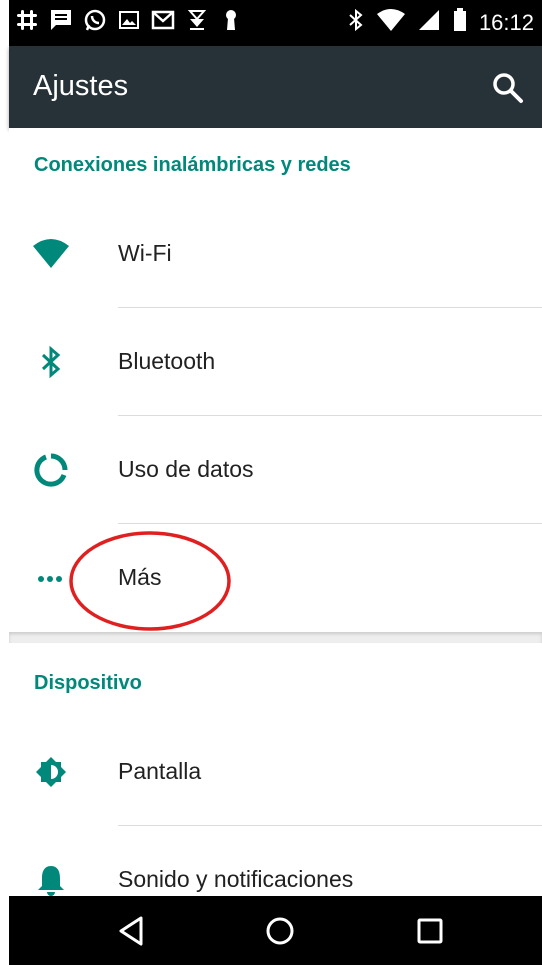 The width and height of the screenshot is (542, 965). Describe the element at coordinates (460, 23) in the screenshot. I see `battery-icon` at that location.